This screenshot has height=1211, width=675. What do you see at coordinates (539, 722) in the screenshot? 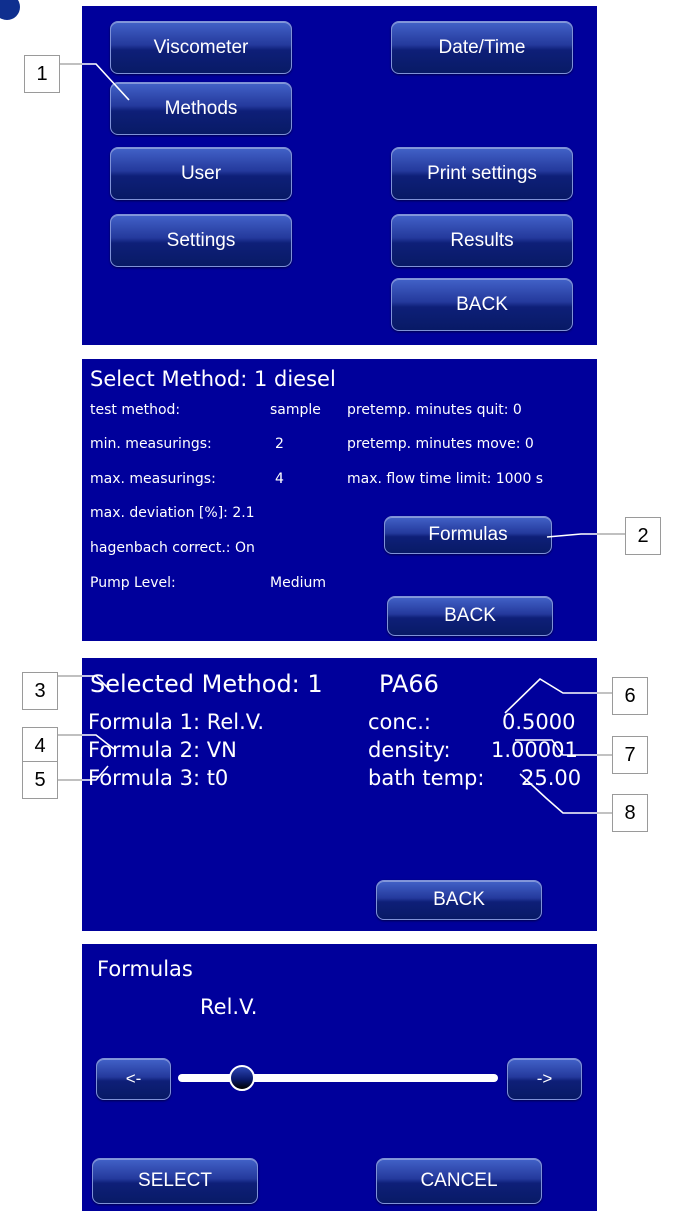
I see `conc-value: 0.5000` at bounding box center [539, 722].